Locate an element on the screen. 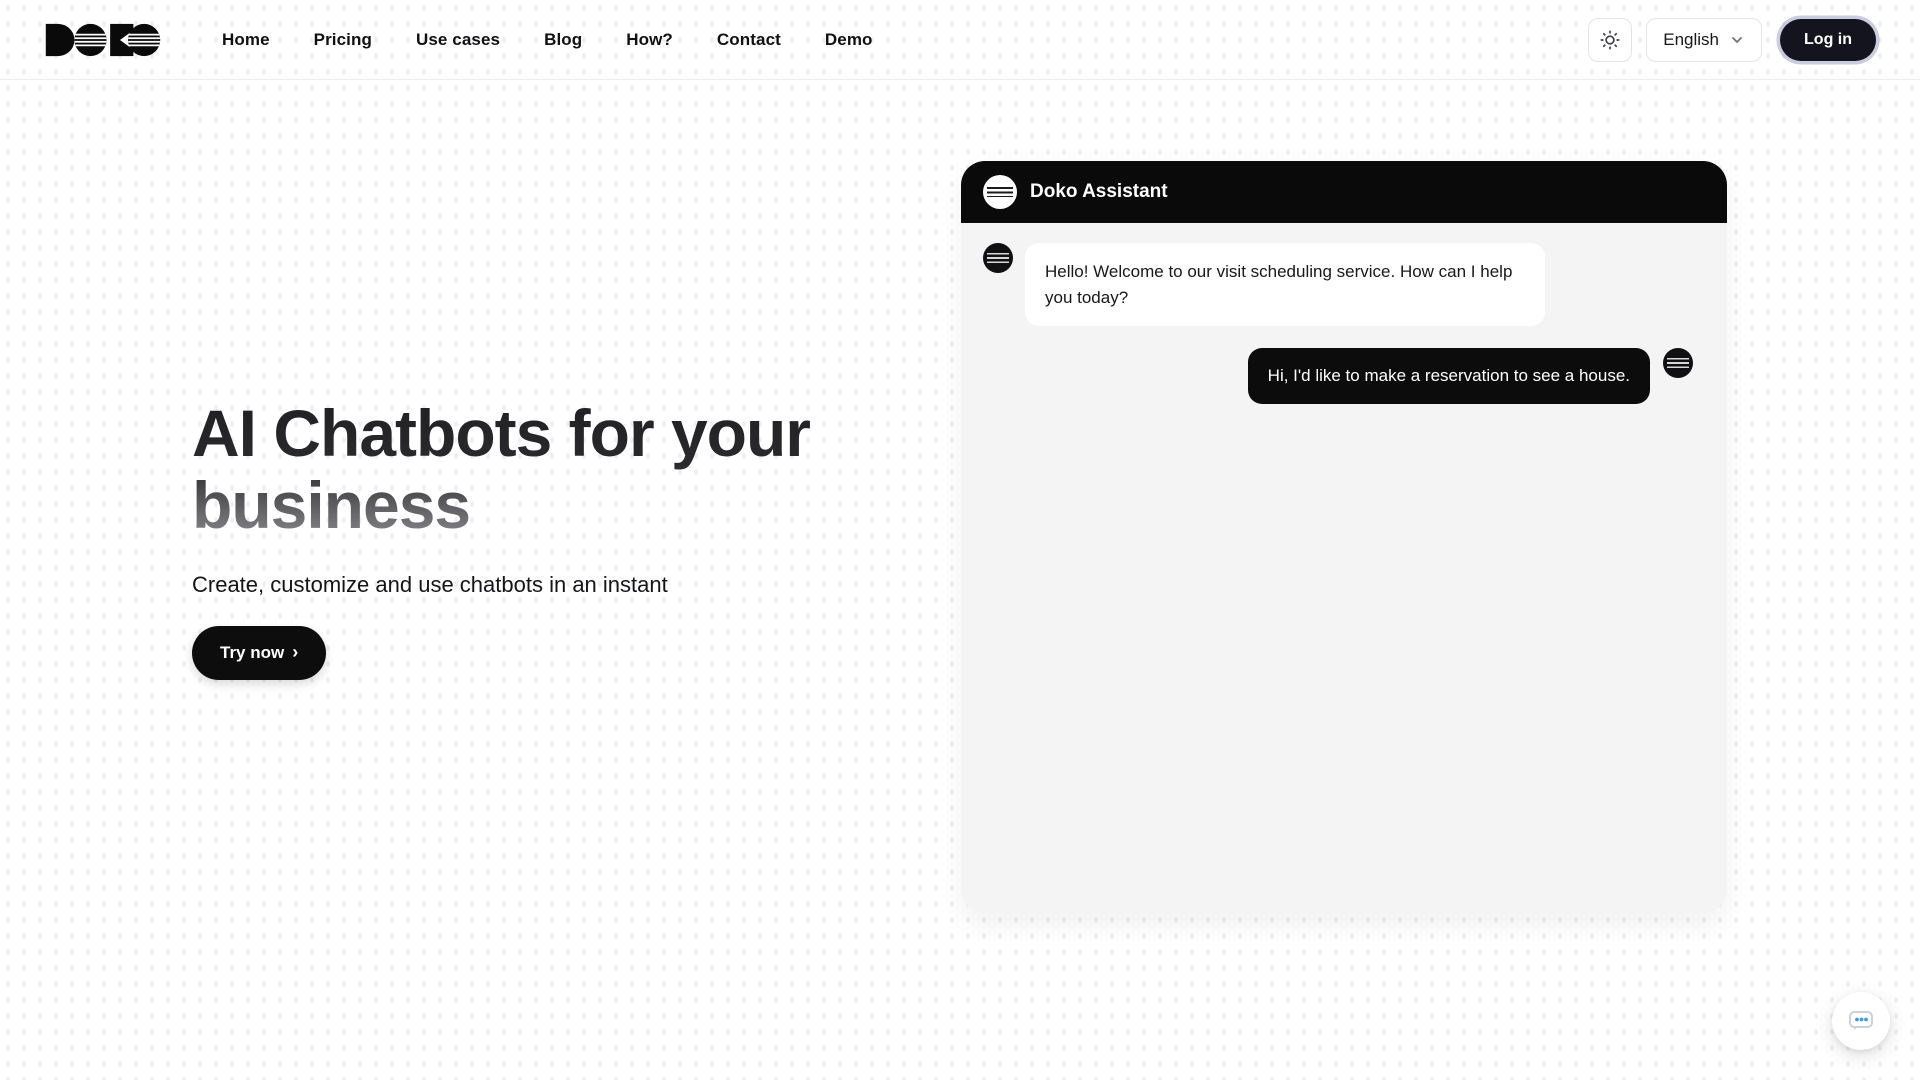  chat-widget-header: Doko Assistant is located at coordinates (1344, 192).